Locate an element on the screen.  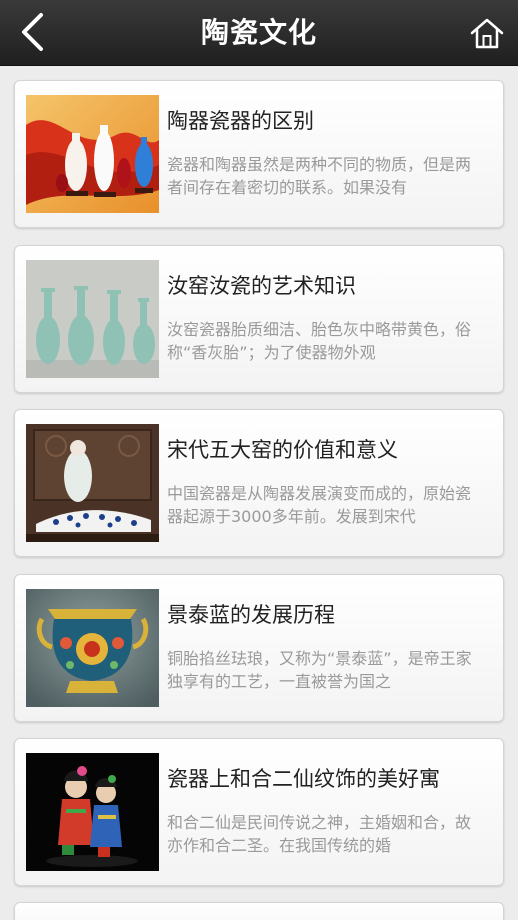
article-excerpt: 汝窑瓷器胎质细洁、胎色灰中略带黄色，俗称“香灰胎”；为了使器物外观 is located at coordinates (319, 341).